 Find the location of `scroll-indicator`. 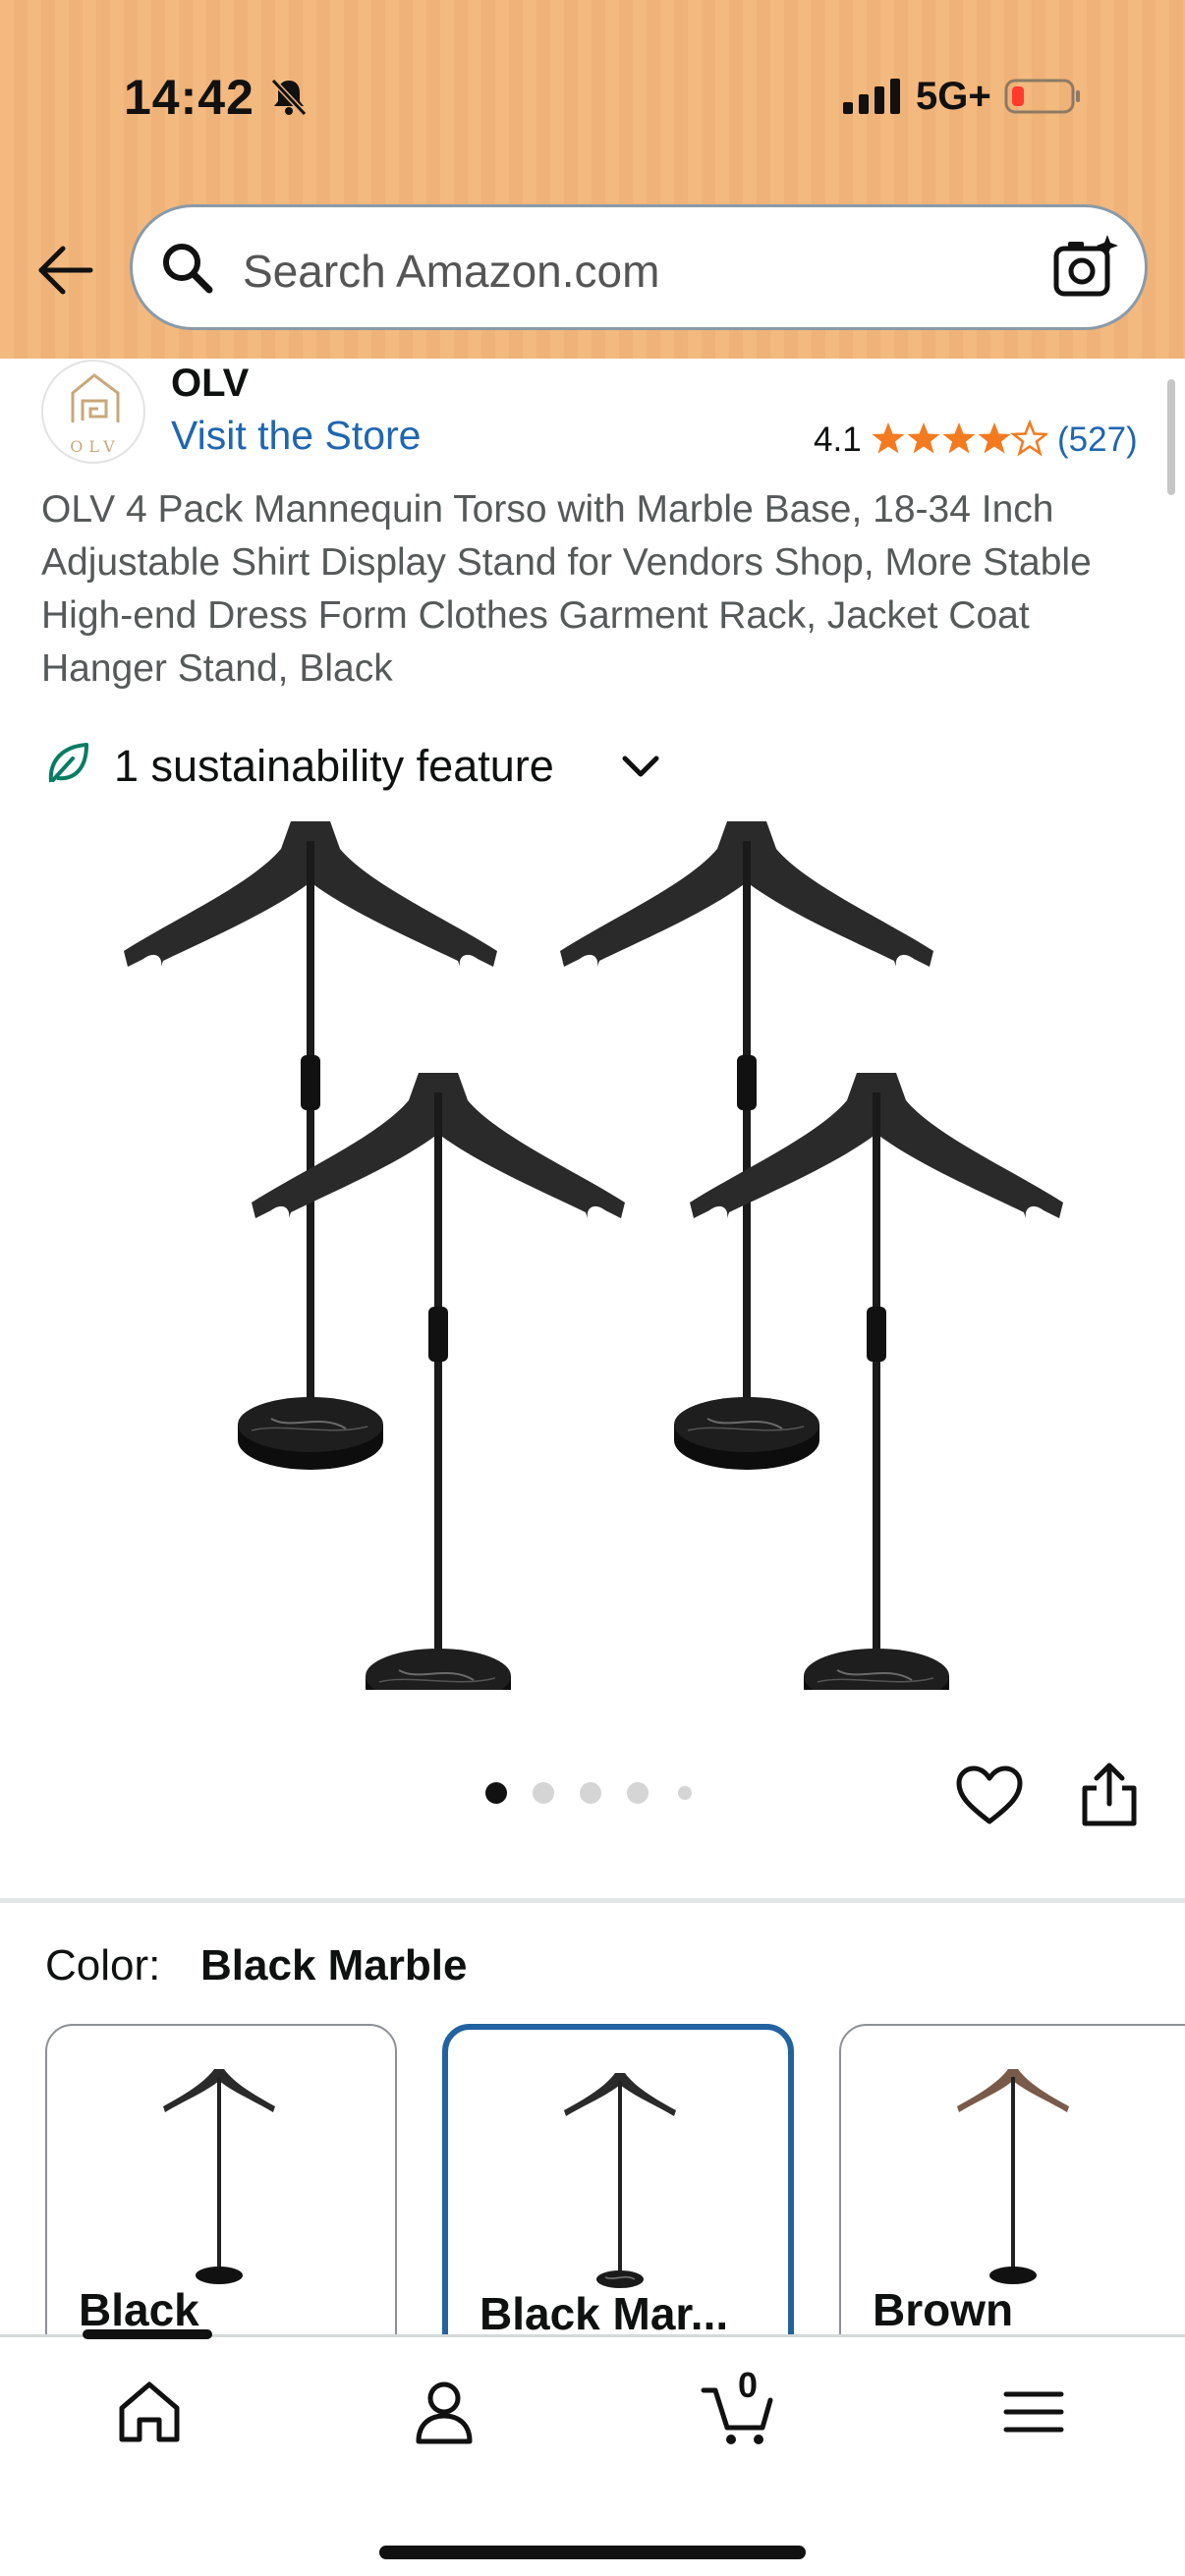

scroll-indicator is located at coordinates (1171, 437).